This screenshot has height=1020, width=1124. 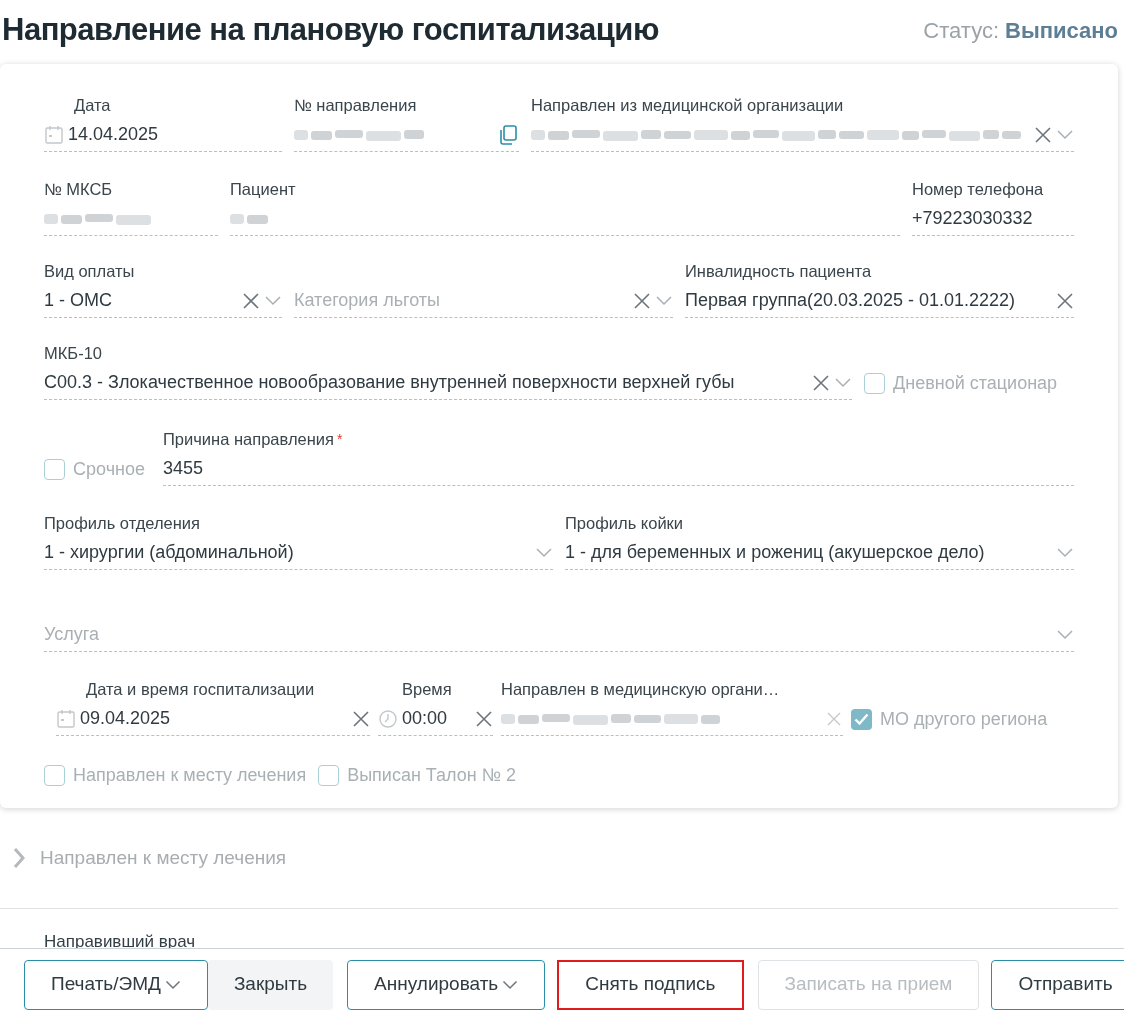 What do you see at coordinates (687, 105) in the screenshot?
I see `field-label: Направлен из медицинской организации` at bounding box center [687, 105].